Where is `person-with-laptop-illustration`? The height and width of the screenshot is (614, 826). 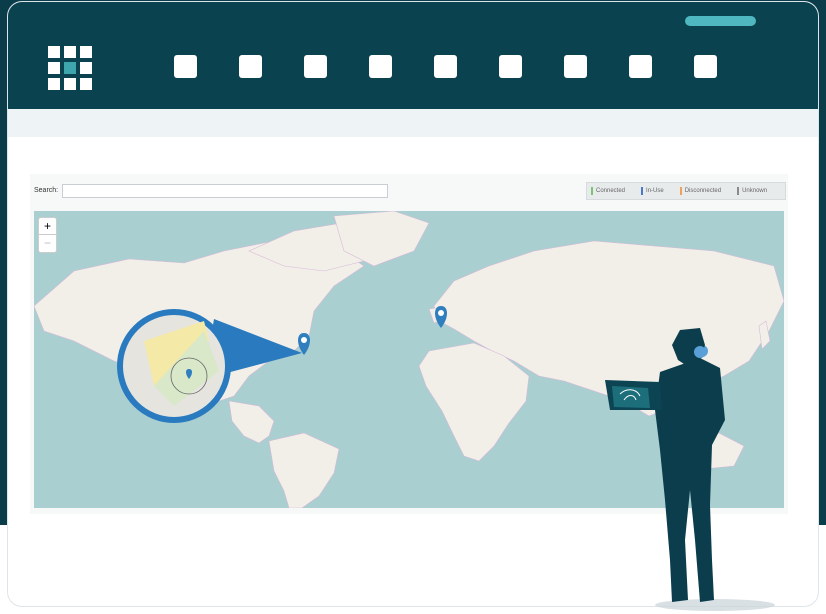 person-with-laptop-illustration is located at coordinates (690, 469).